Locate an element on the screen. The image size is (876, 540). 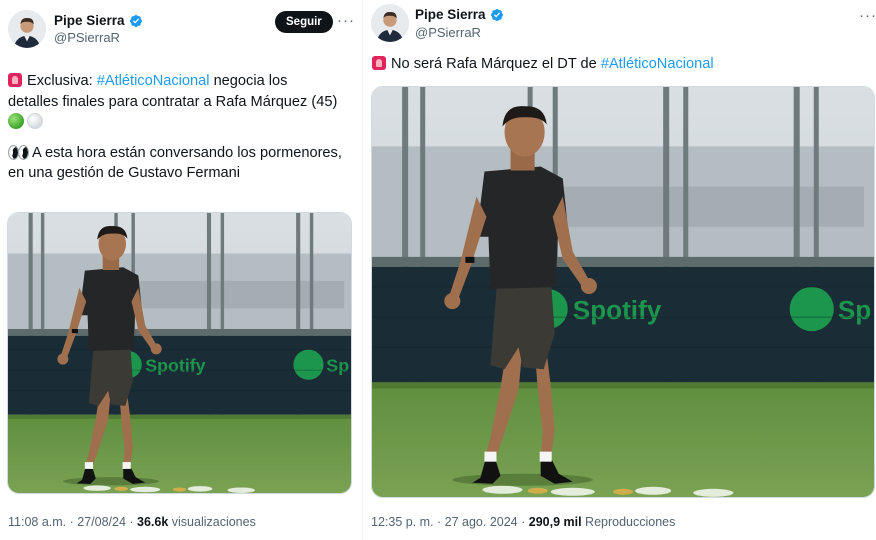
views-count: 36.6k is located at coordinates (153, 522).